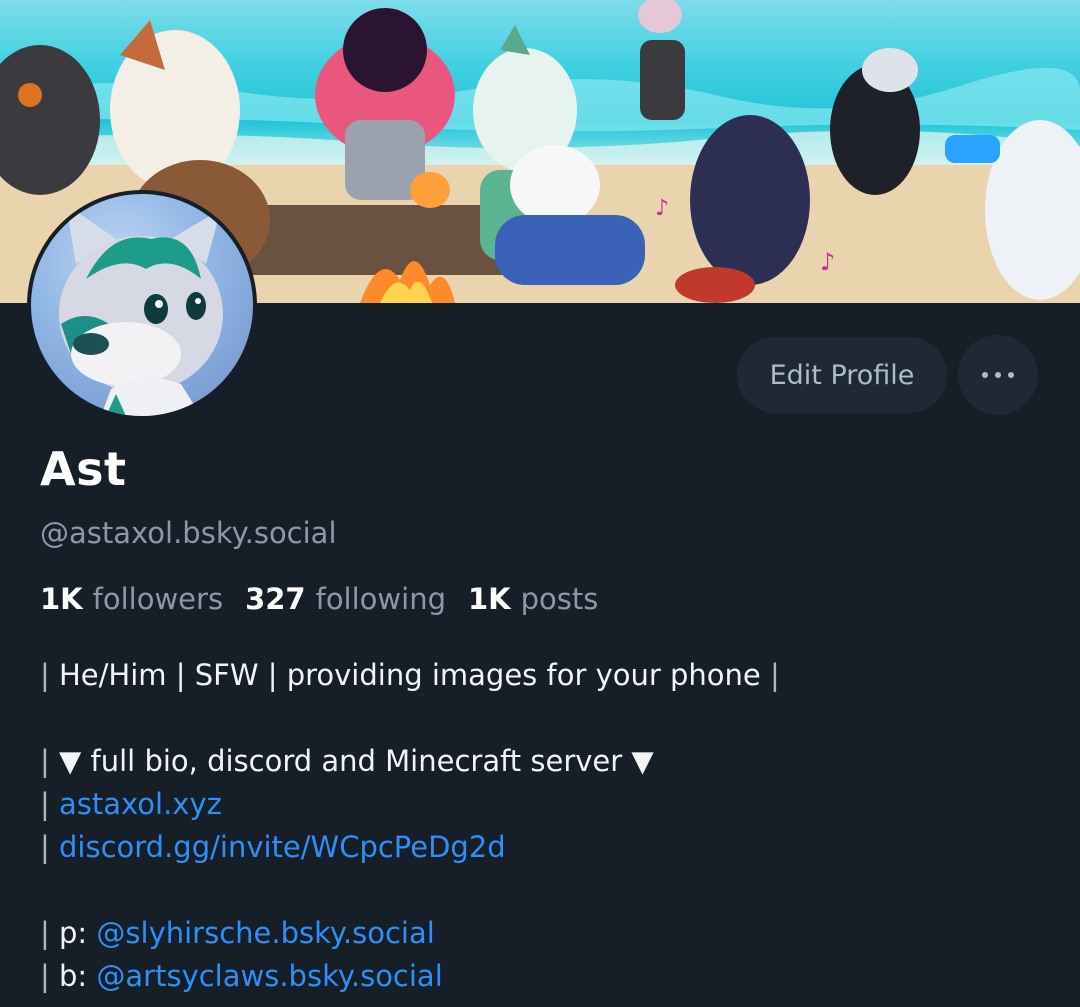 This screenshot has width=1080, height=1007. Describe the element at coordinates (61, 599) in the screenshot. I see `followers-count: 1K` at that location.